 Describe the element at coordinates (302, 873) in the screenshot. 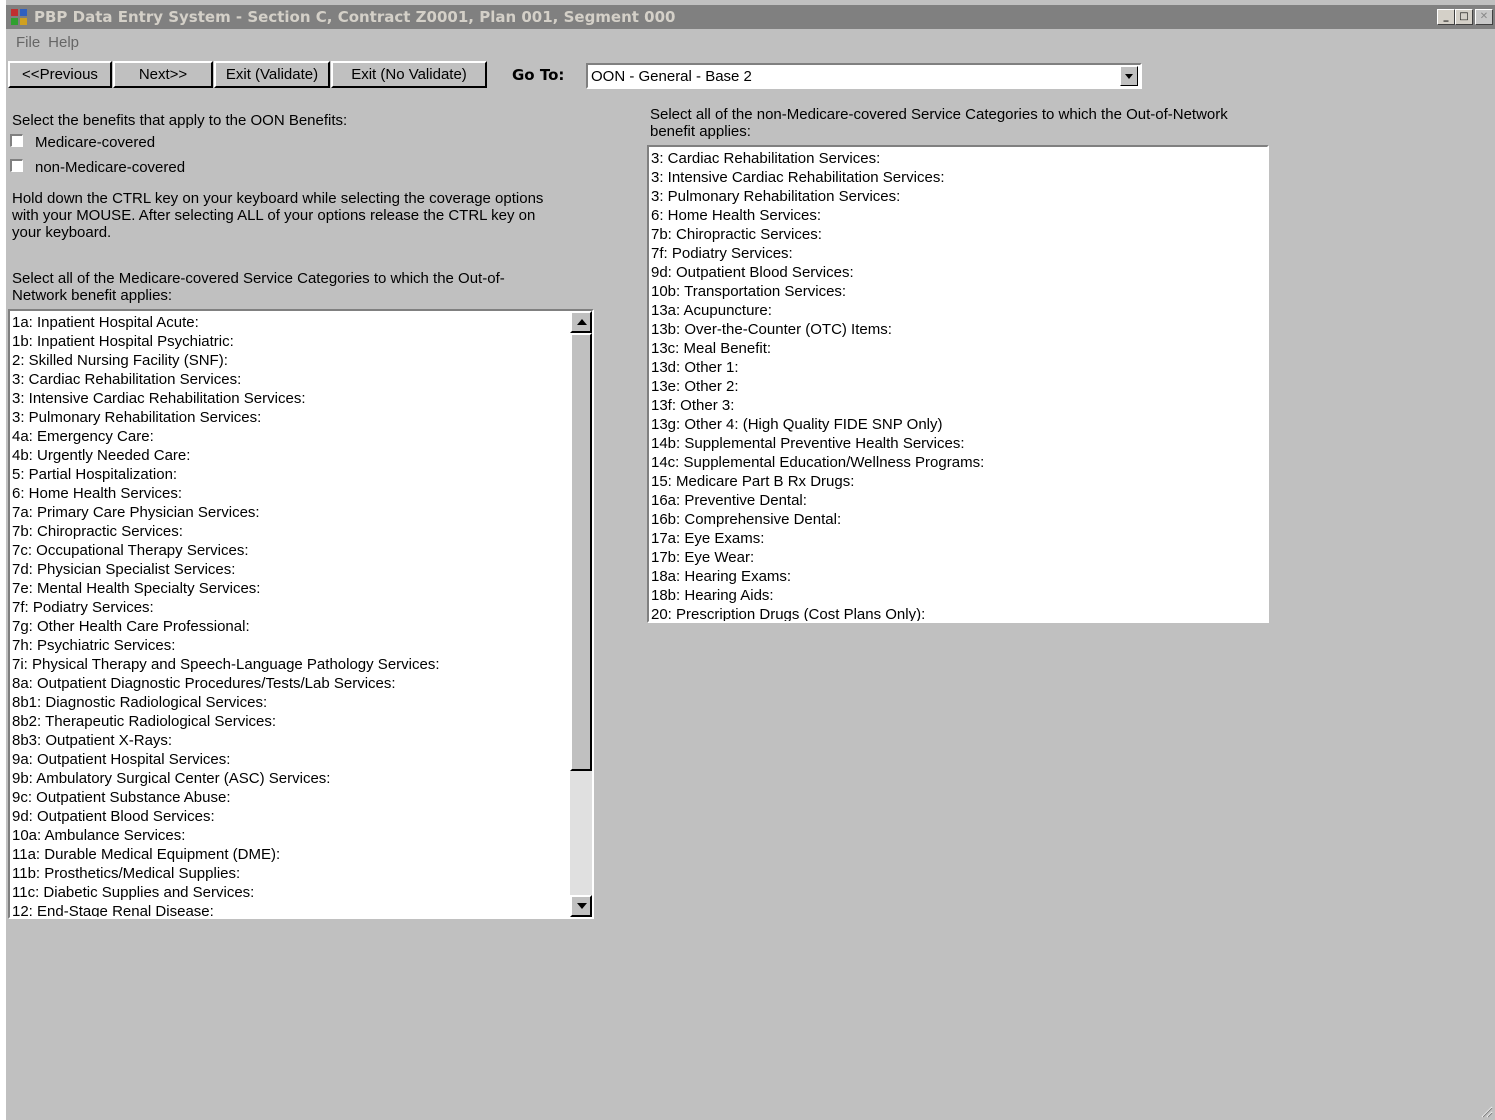

I see `list-item: 11b: Prosthetics/Medical Supplies:` at that location.